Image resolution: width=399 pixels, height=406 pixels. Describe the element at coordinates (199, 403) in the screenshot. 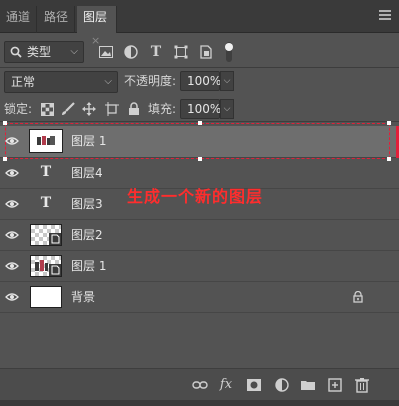

I see `panel-bottom-edge` at that location.